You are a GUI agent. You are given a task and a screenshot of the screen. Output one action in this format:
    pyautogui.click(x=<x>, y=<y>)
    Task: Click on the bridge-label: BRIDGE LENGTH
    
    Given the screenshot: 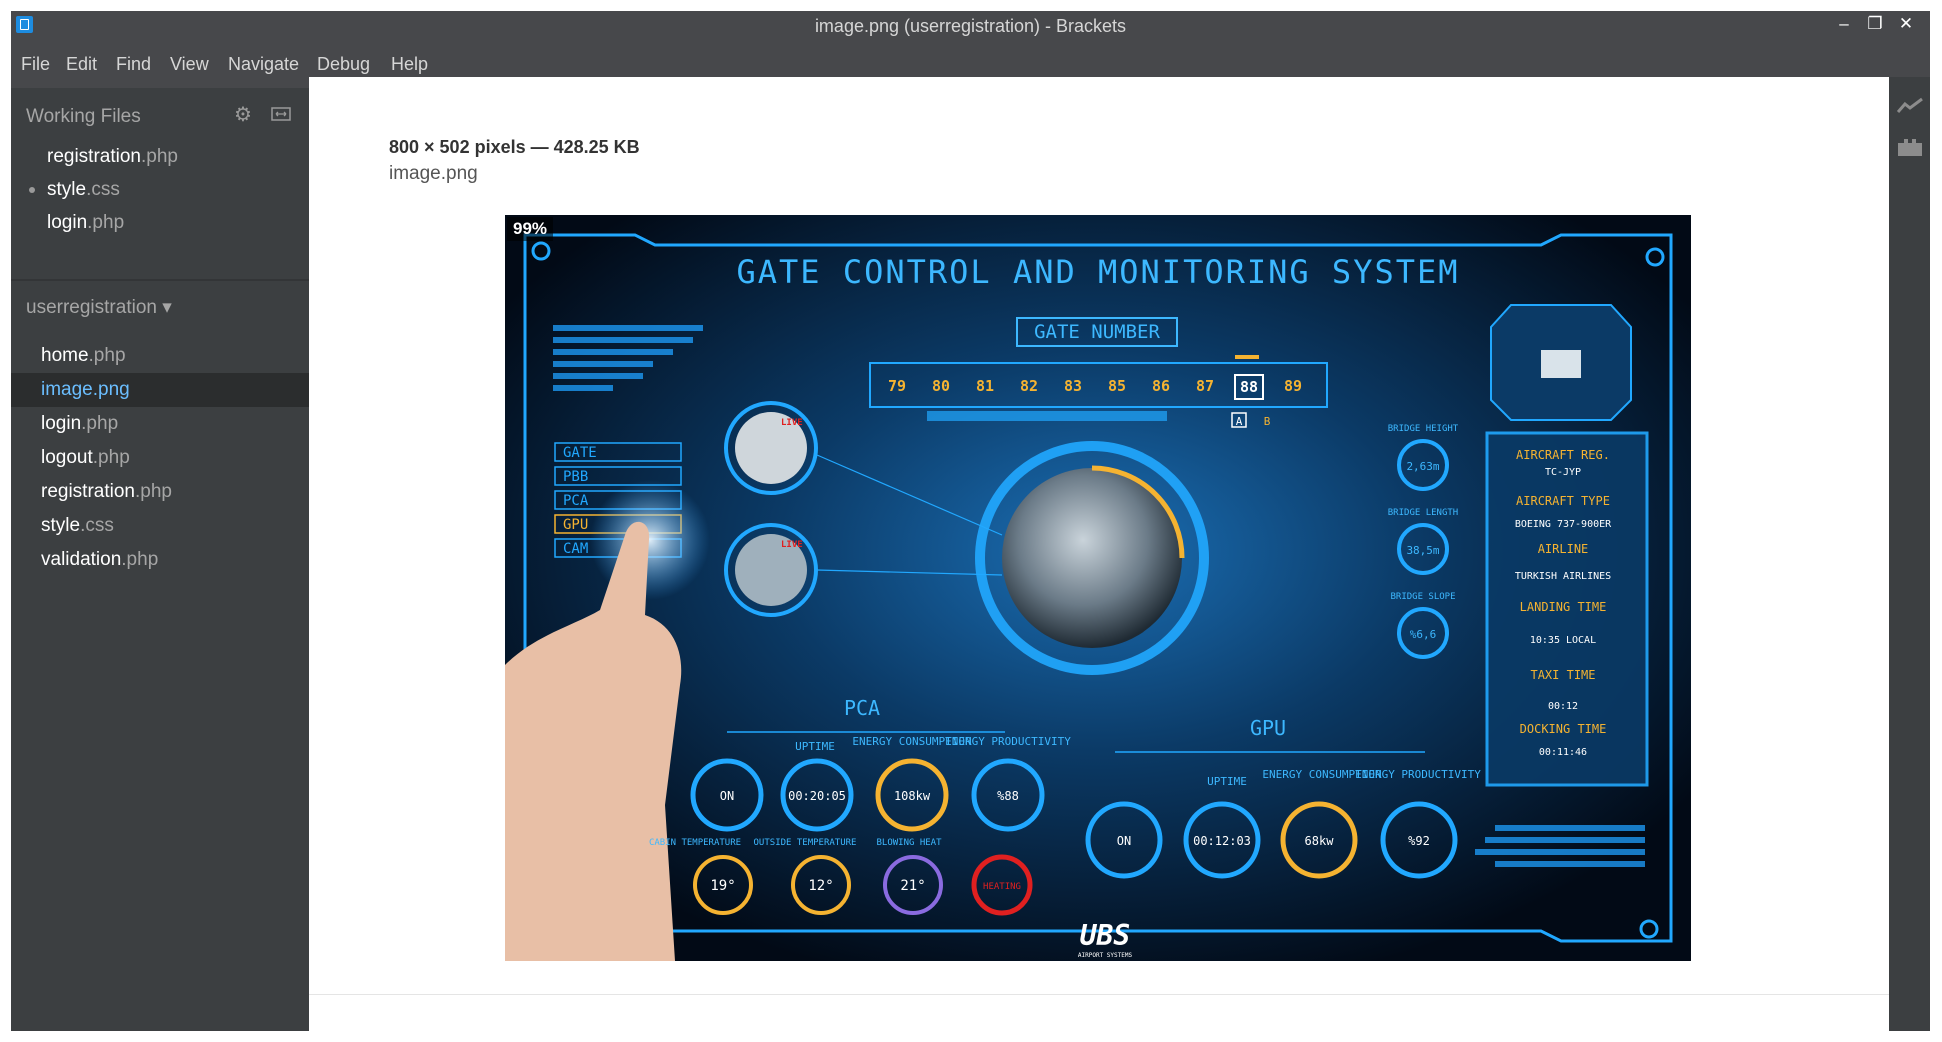 What is the action you would take?
    pyautogui.click(x=1423, y=513)
    